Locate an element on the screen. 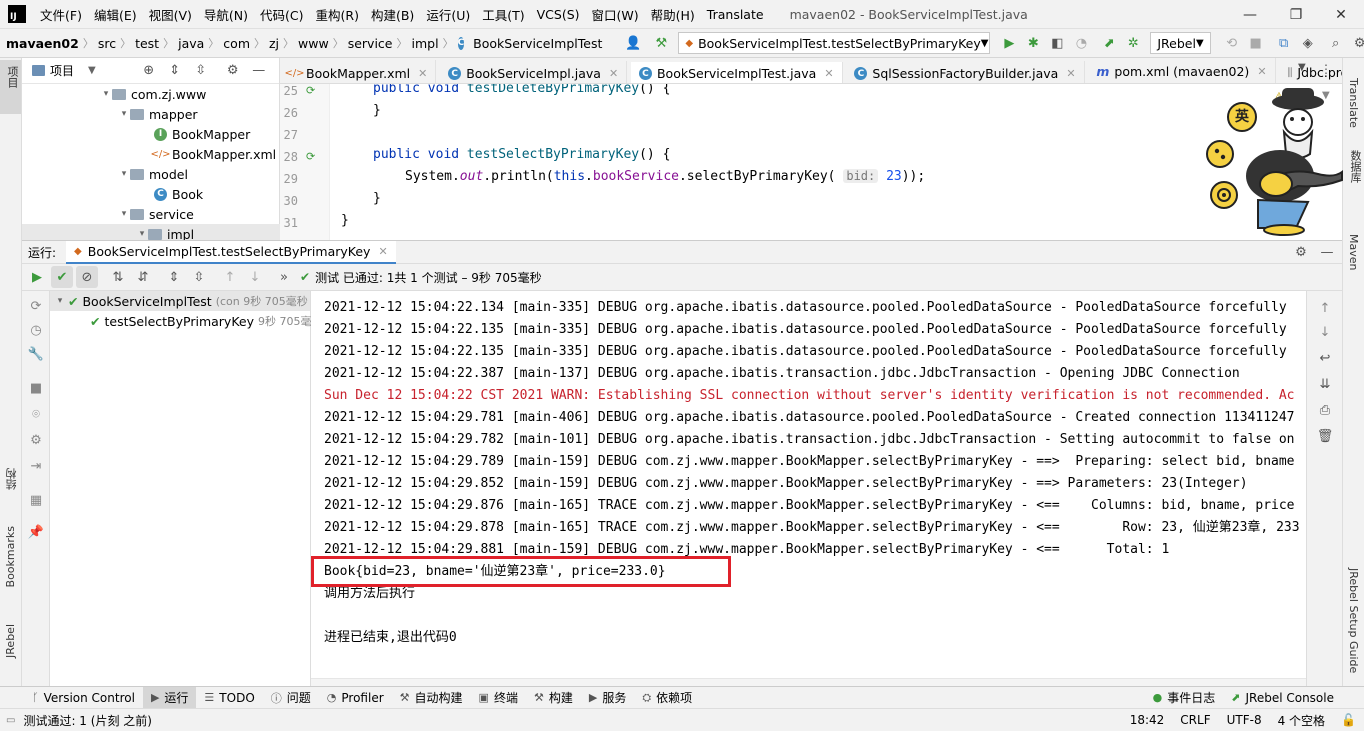  jrebel-run-icon: ⬈ is located at coordinates (1109, 43).